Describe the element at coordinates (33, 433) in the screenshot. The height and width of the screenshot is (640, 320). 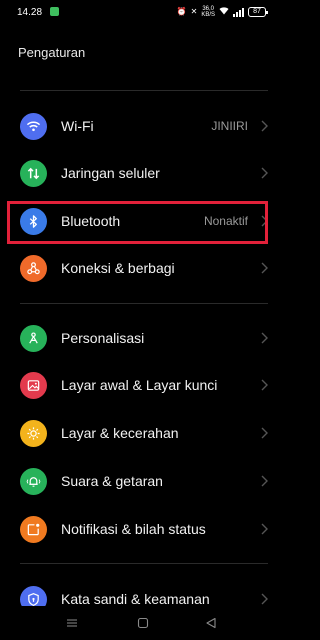
I see `display-brightness-icon` at that location.